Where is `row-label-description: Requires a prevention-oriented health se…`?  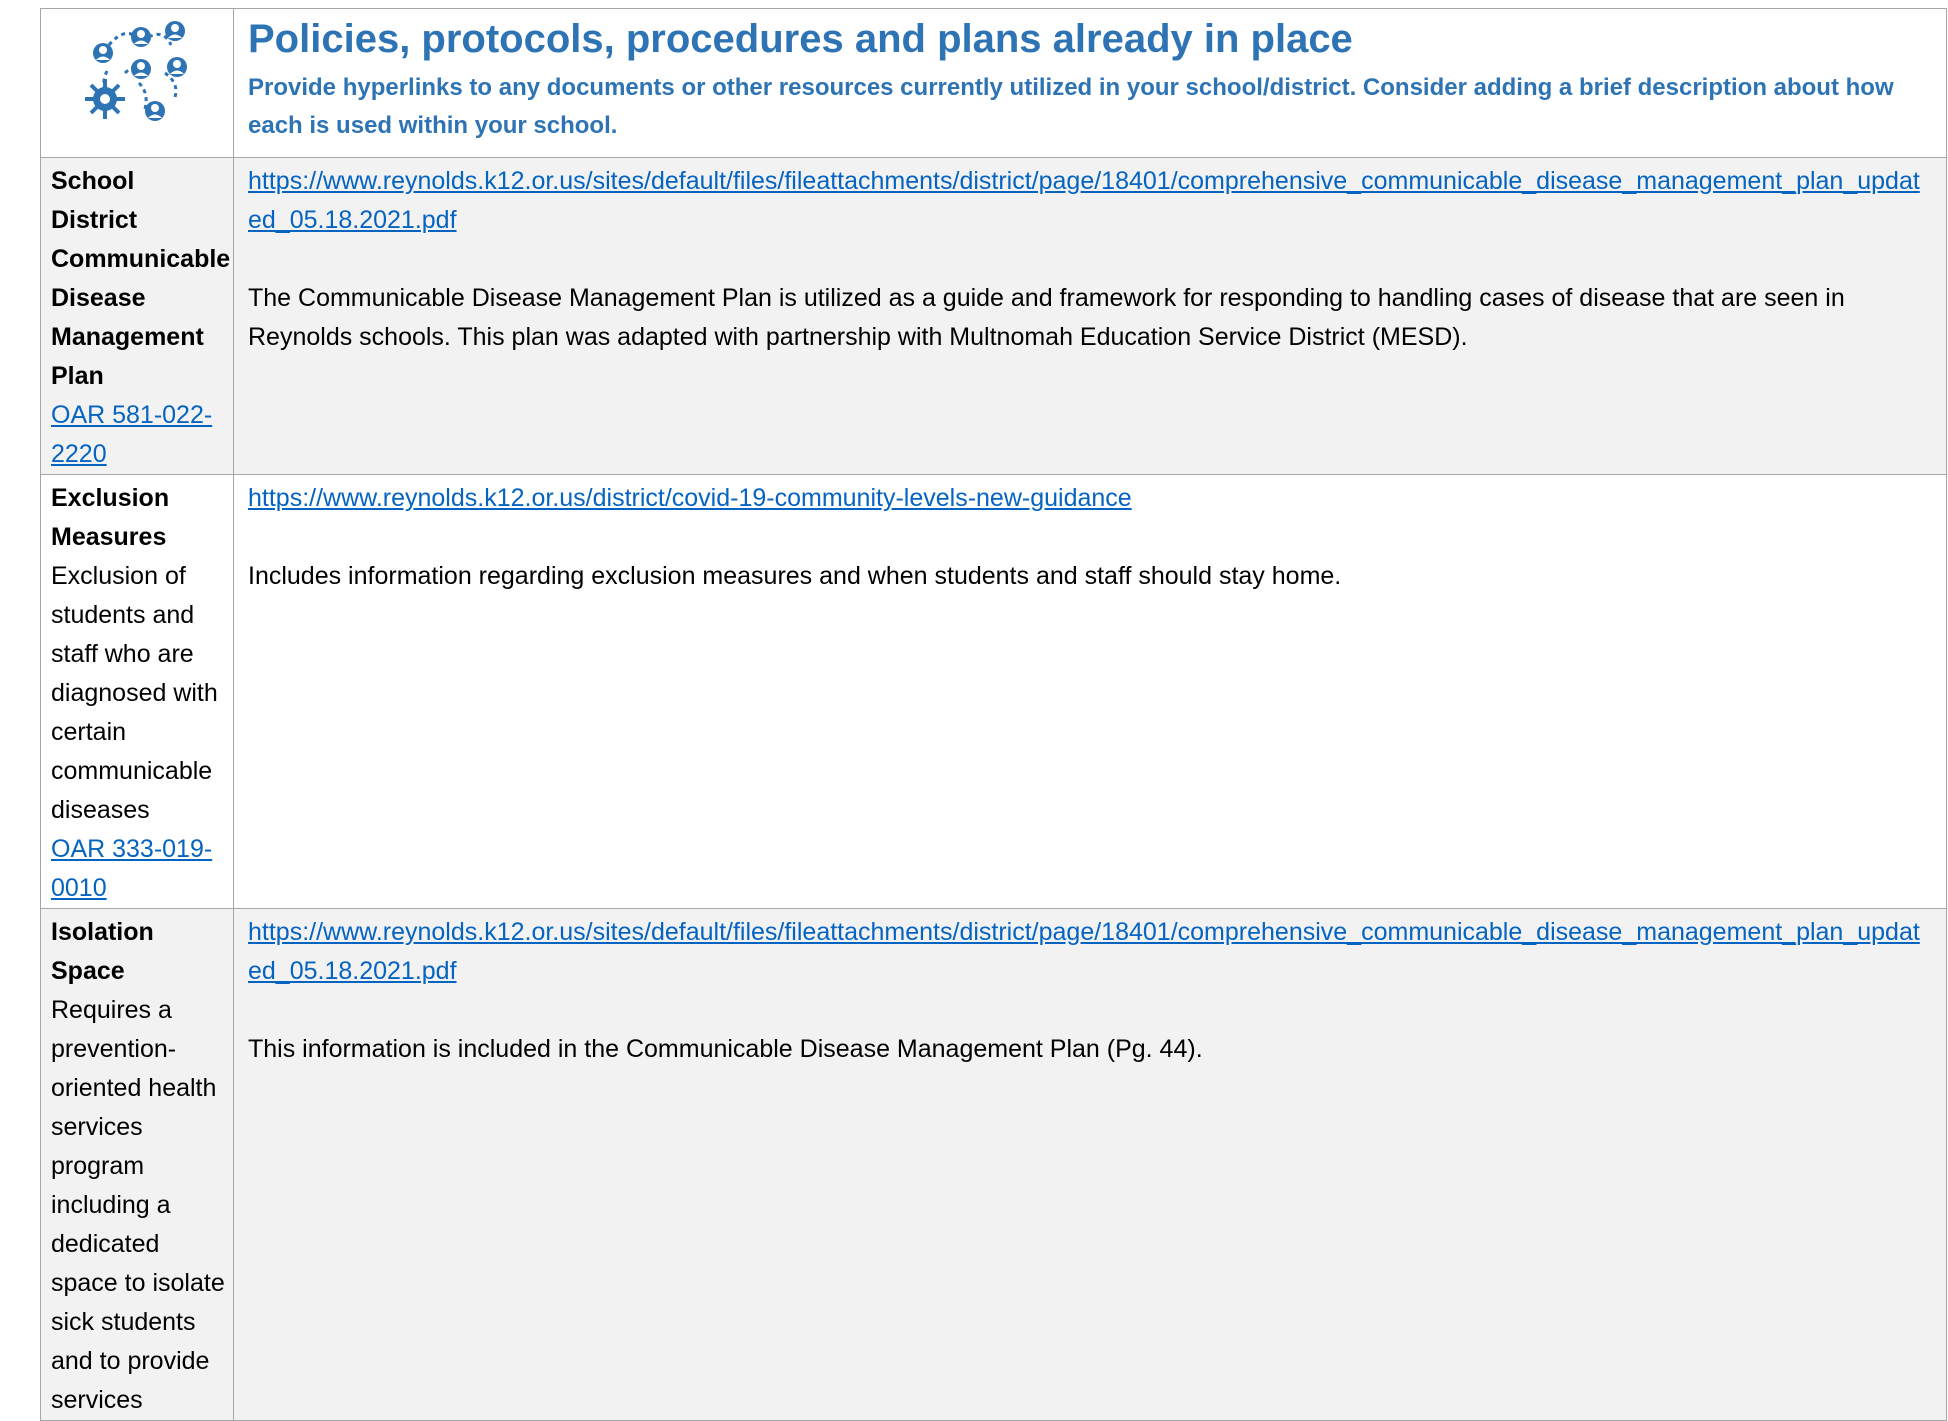
row-label-description: Requires a prevention-oriented health se… is located at coordinates (138, 1205).